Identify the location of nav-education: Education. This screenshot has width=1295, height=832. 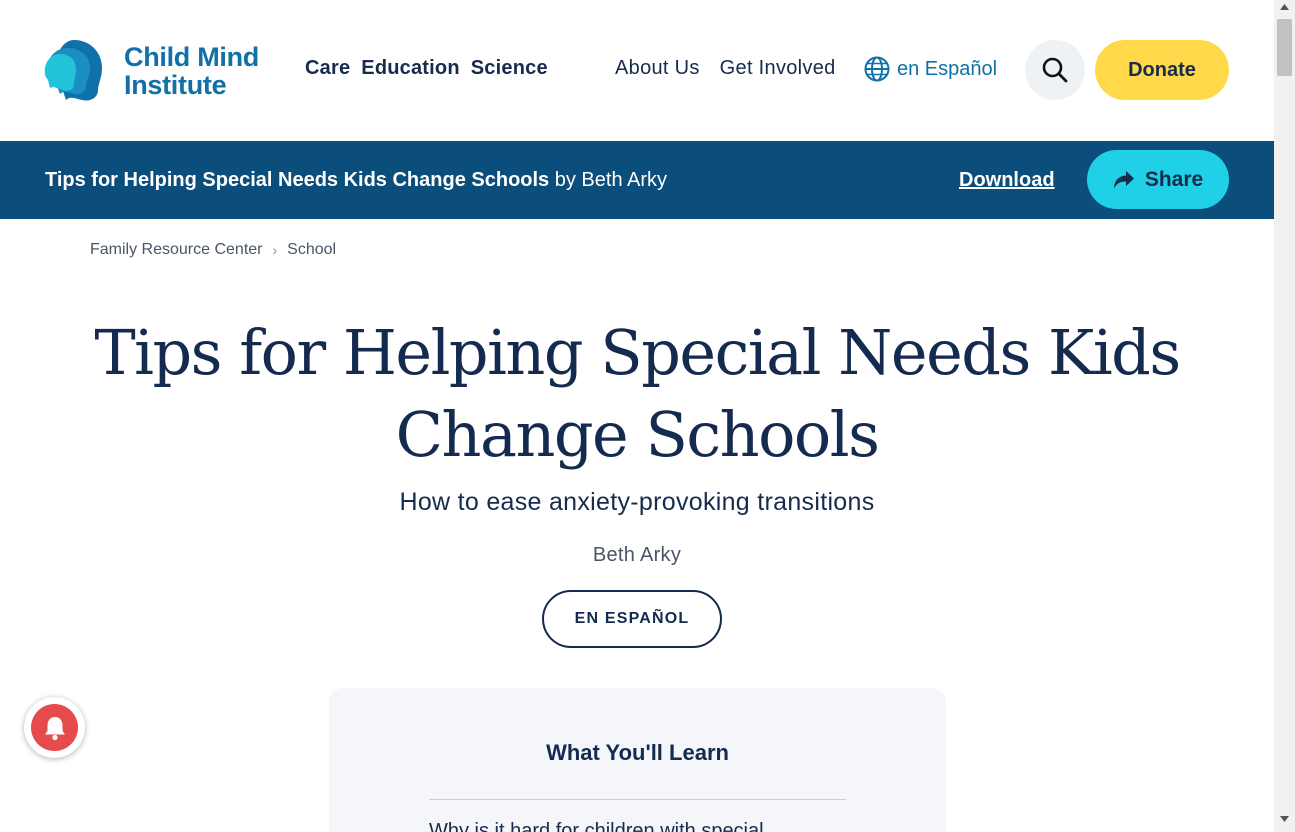
(410, 68).